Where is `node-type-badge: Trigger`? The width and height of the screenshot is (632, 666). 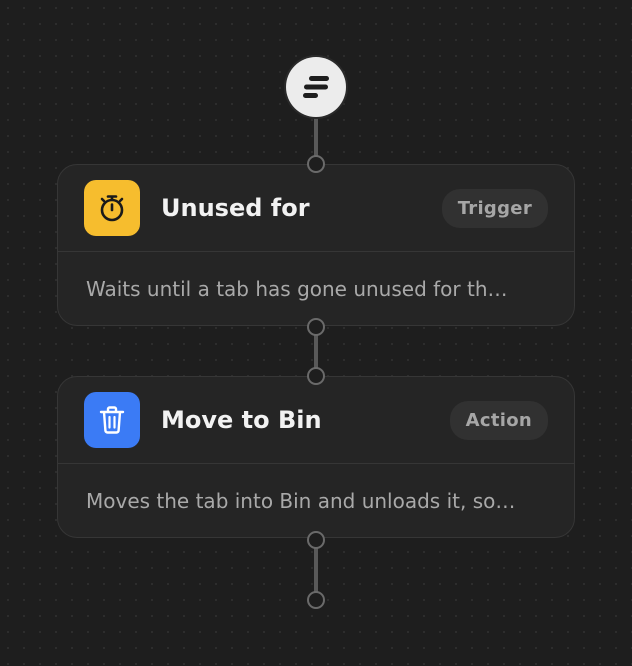 node-type-badge: Trigger is located at coordinates (494, 208).